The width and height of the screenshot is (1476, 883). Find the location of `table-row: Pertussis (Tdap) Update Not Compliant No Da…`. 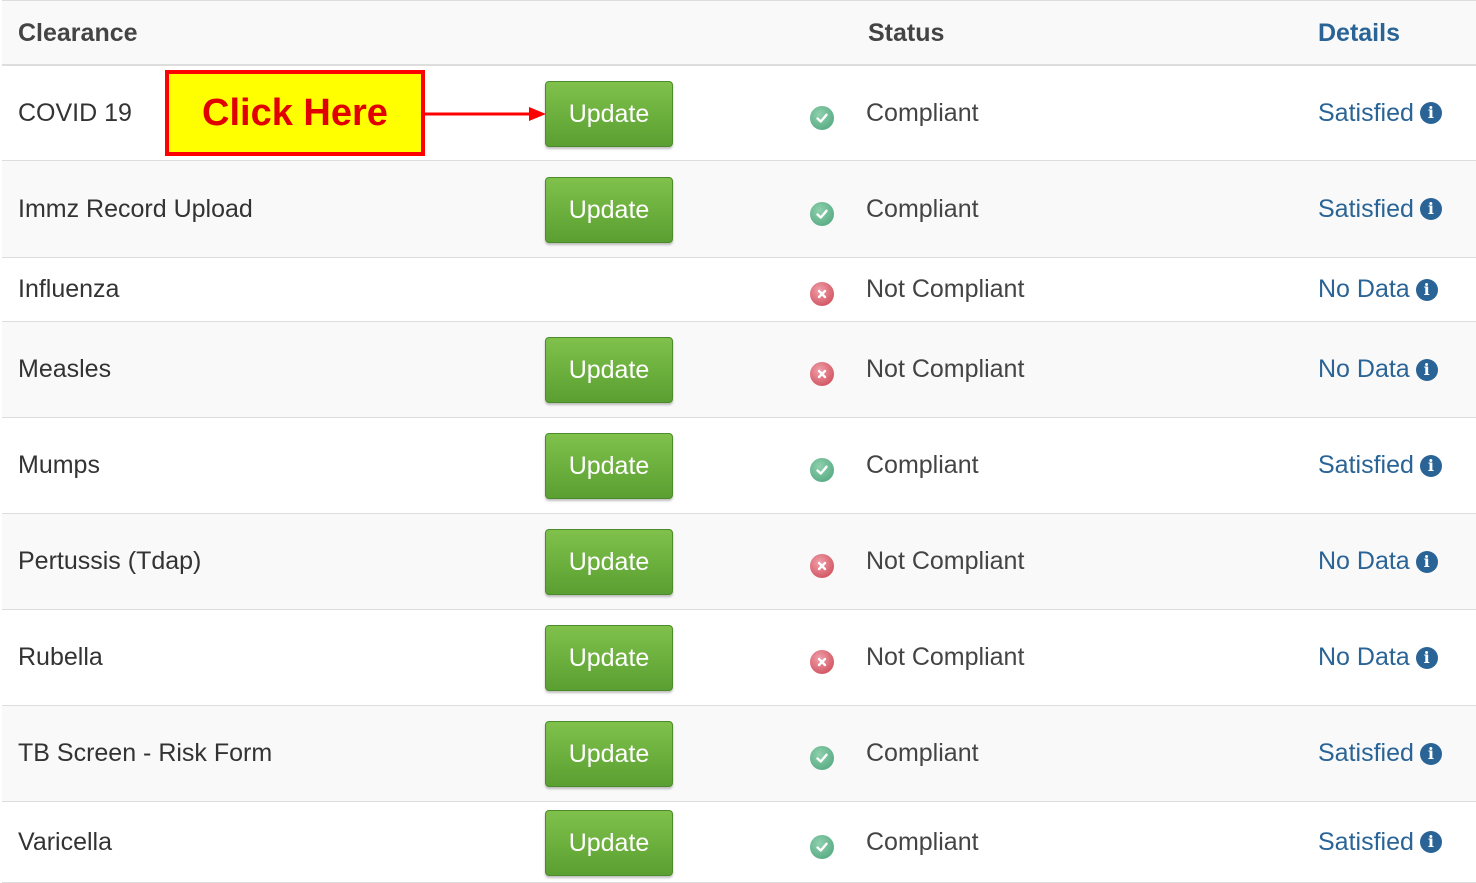

table-row: Pertussis (Tdap) Update Not Compliant No Da… is located at coordinates (739, 562).